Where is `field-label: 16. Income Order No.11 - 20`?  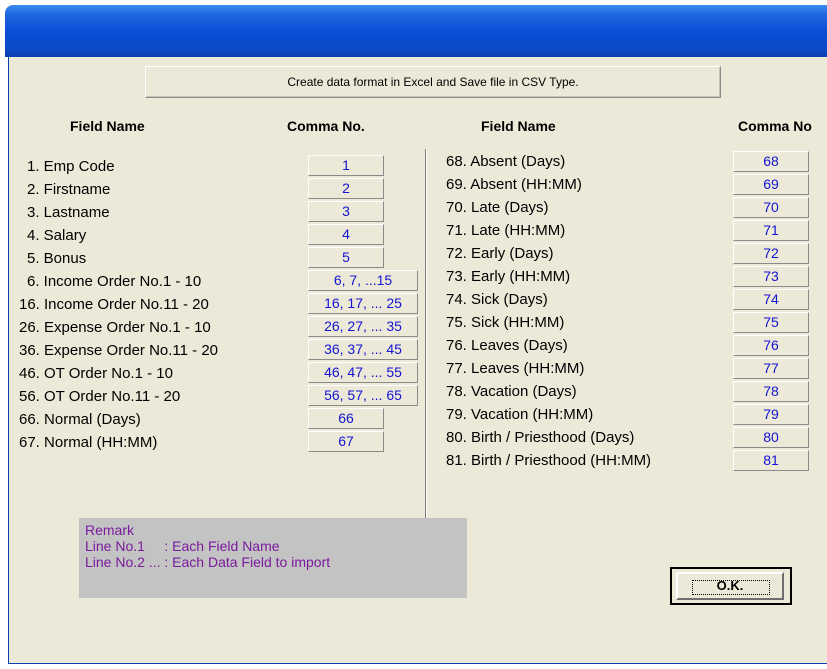
field-label: 16. Income Order No.11 - 20 is located at coordinates (114, 304).